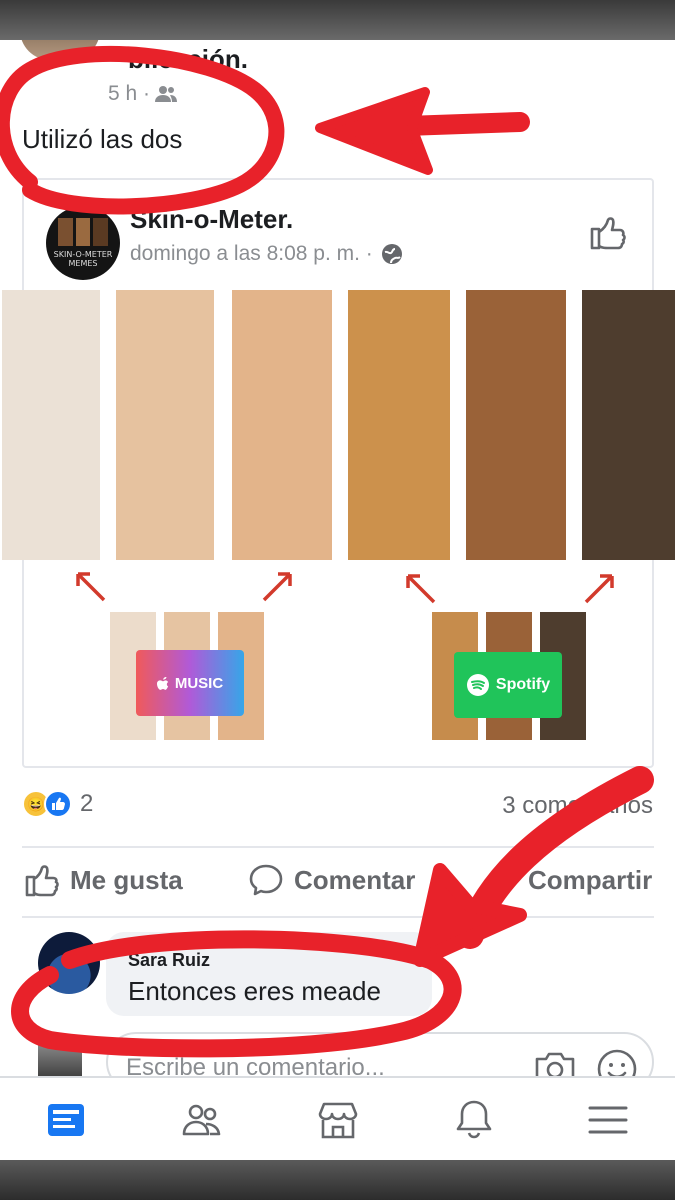  Describe the element at coordinates (577, 806) in the screenshot. I see `comment-count: 3 comentarios` at that location.